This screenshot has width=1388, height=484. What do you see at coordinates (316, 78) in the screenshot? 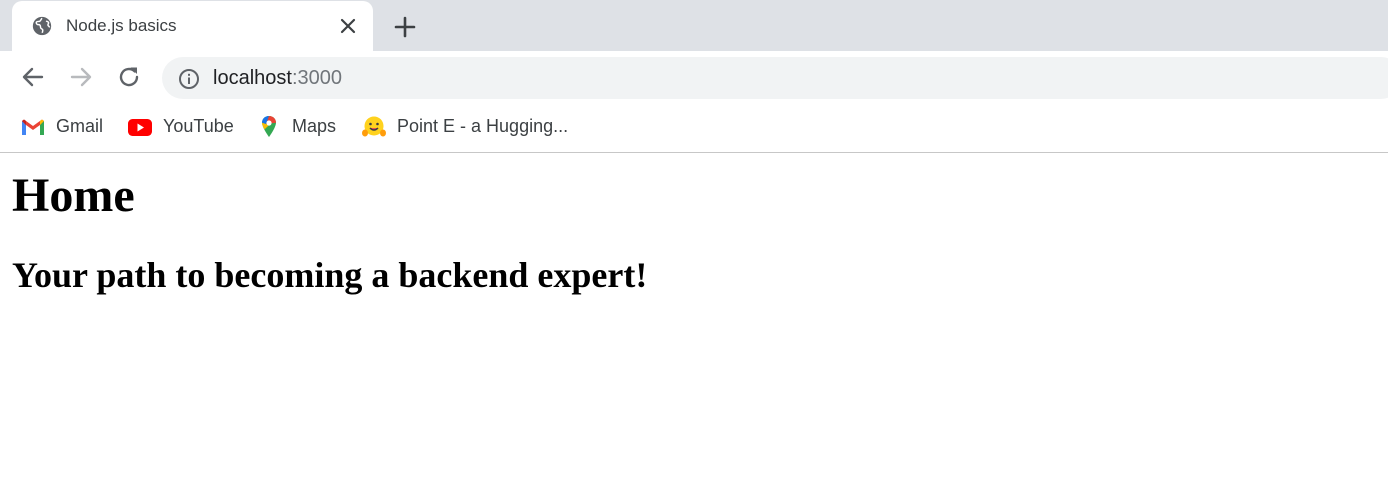
I see `url-port: :3000` at bounding box center [316, 78].